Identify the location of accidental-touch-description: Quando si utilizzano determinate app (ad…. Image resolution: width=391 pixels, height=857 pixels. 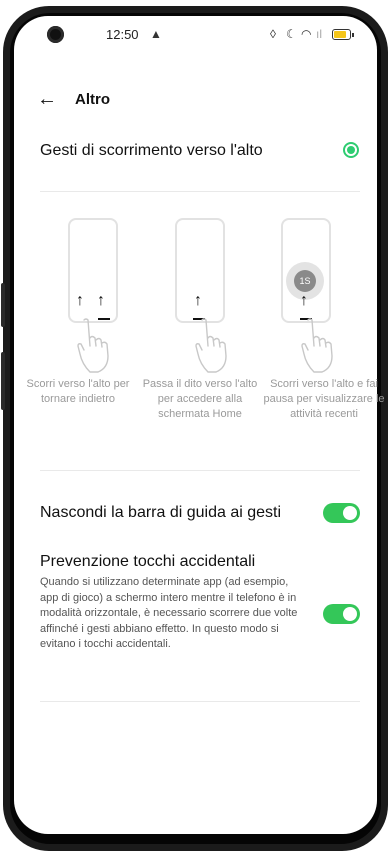
(169, 613).